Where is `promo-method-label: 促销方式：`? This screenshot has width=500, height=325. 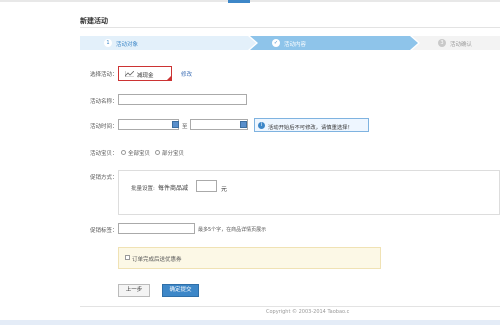 promo-method-label: 促销方式： is located at coordinates (104, 178).